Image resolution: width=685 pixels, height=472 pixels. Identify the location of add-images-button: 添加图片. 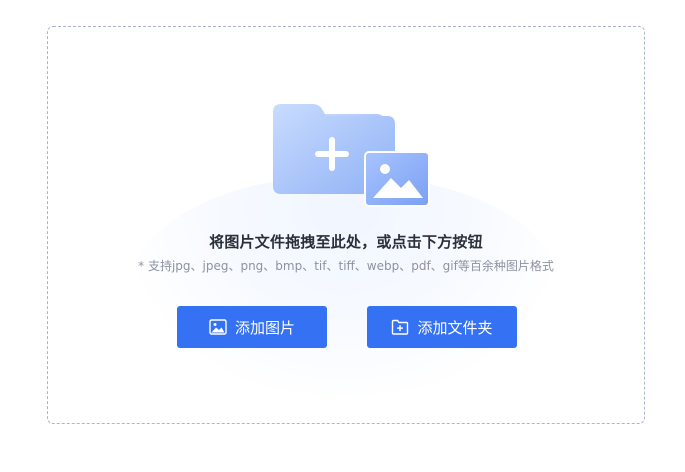
(252, 327).